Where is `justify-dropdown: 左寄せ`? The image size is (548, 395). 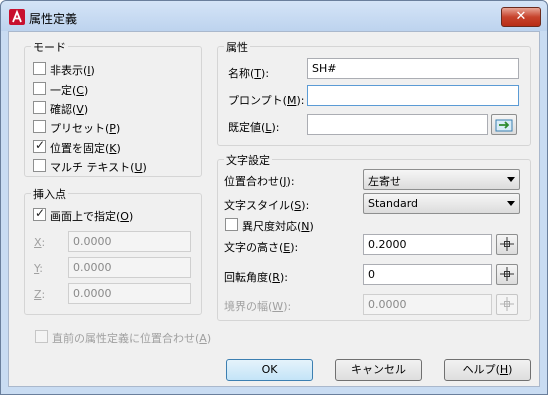 justify-dropdown: 左寄せ is located at coordinates (441, 179).